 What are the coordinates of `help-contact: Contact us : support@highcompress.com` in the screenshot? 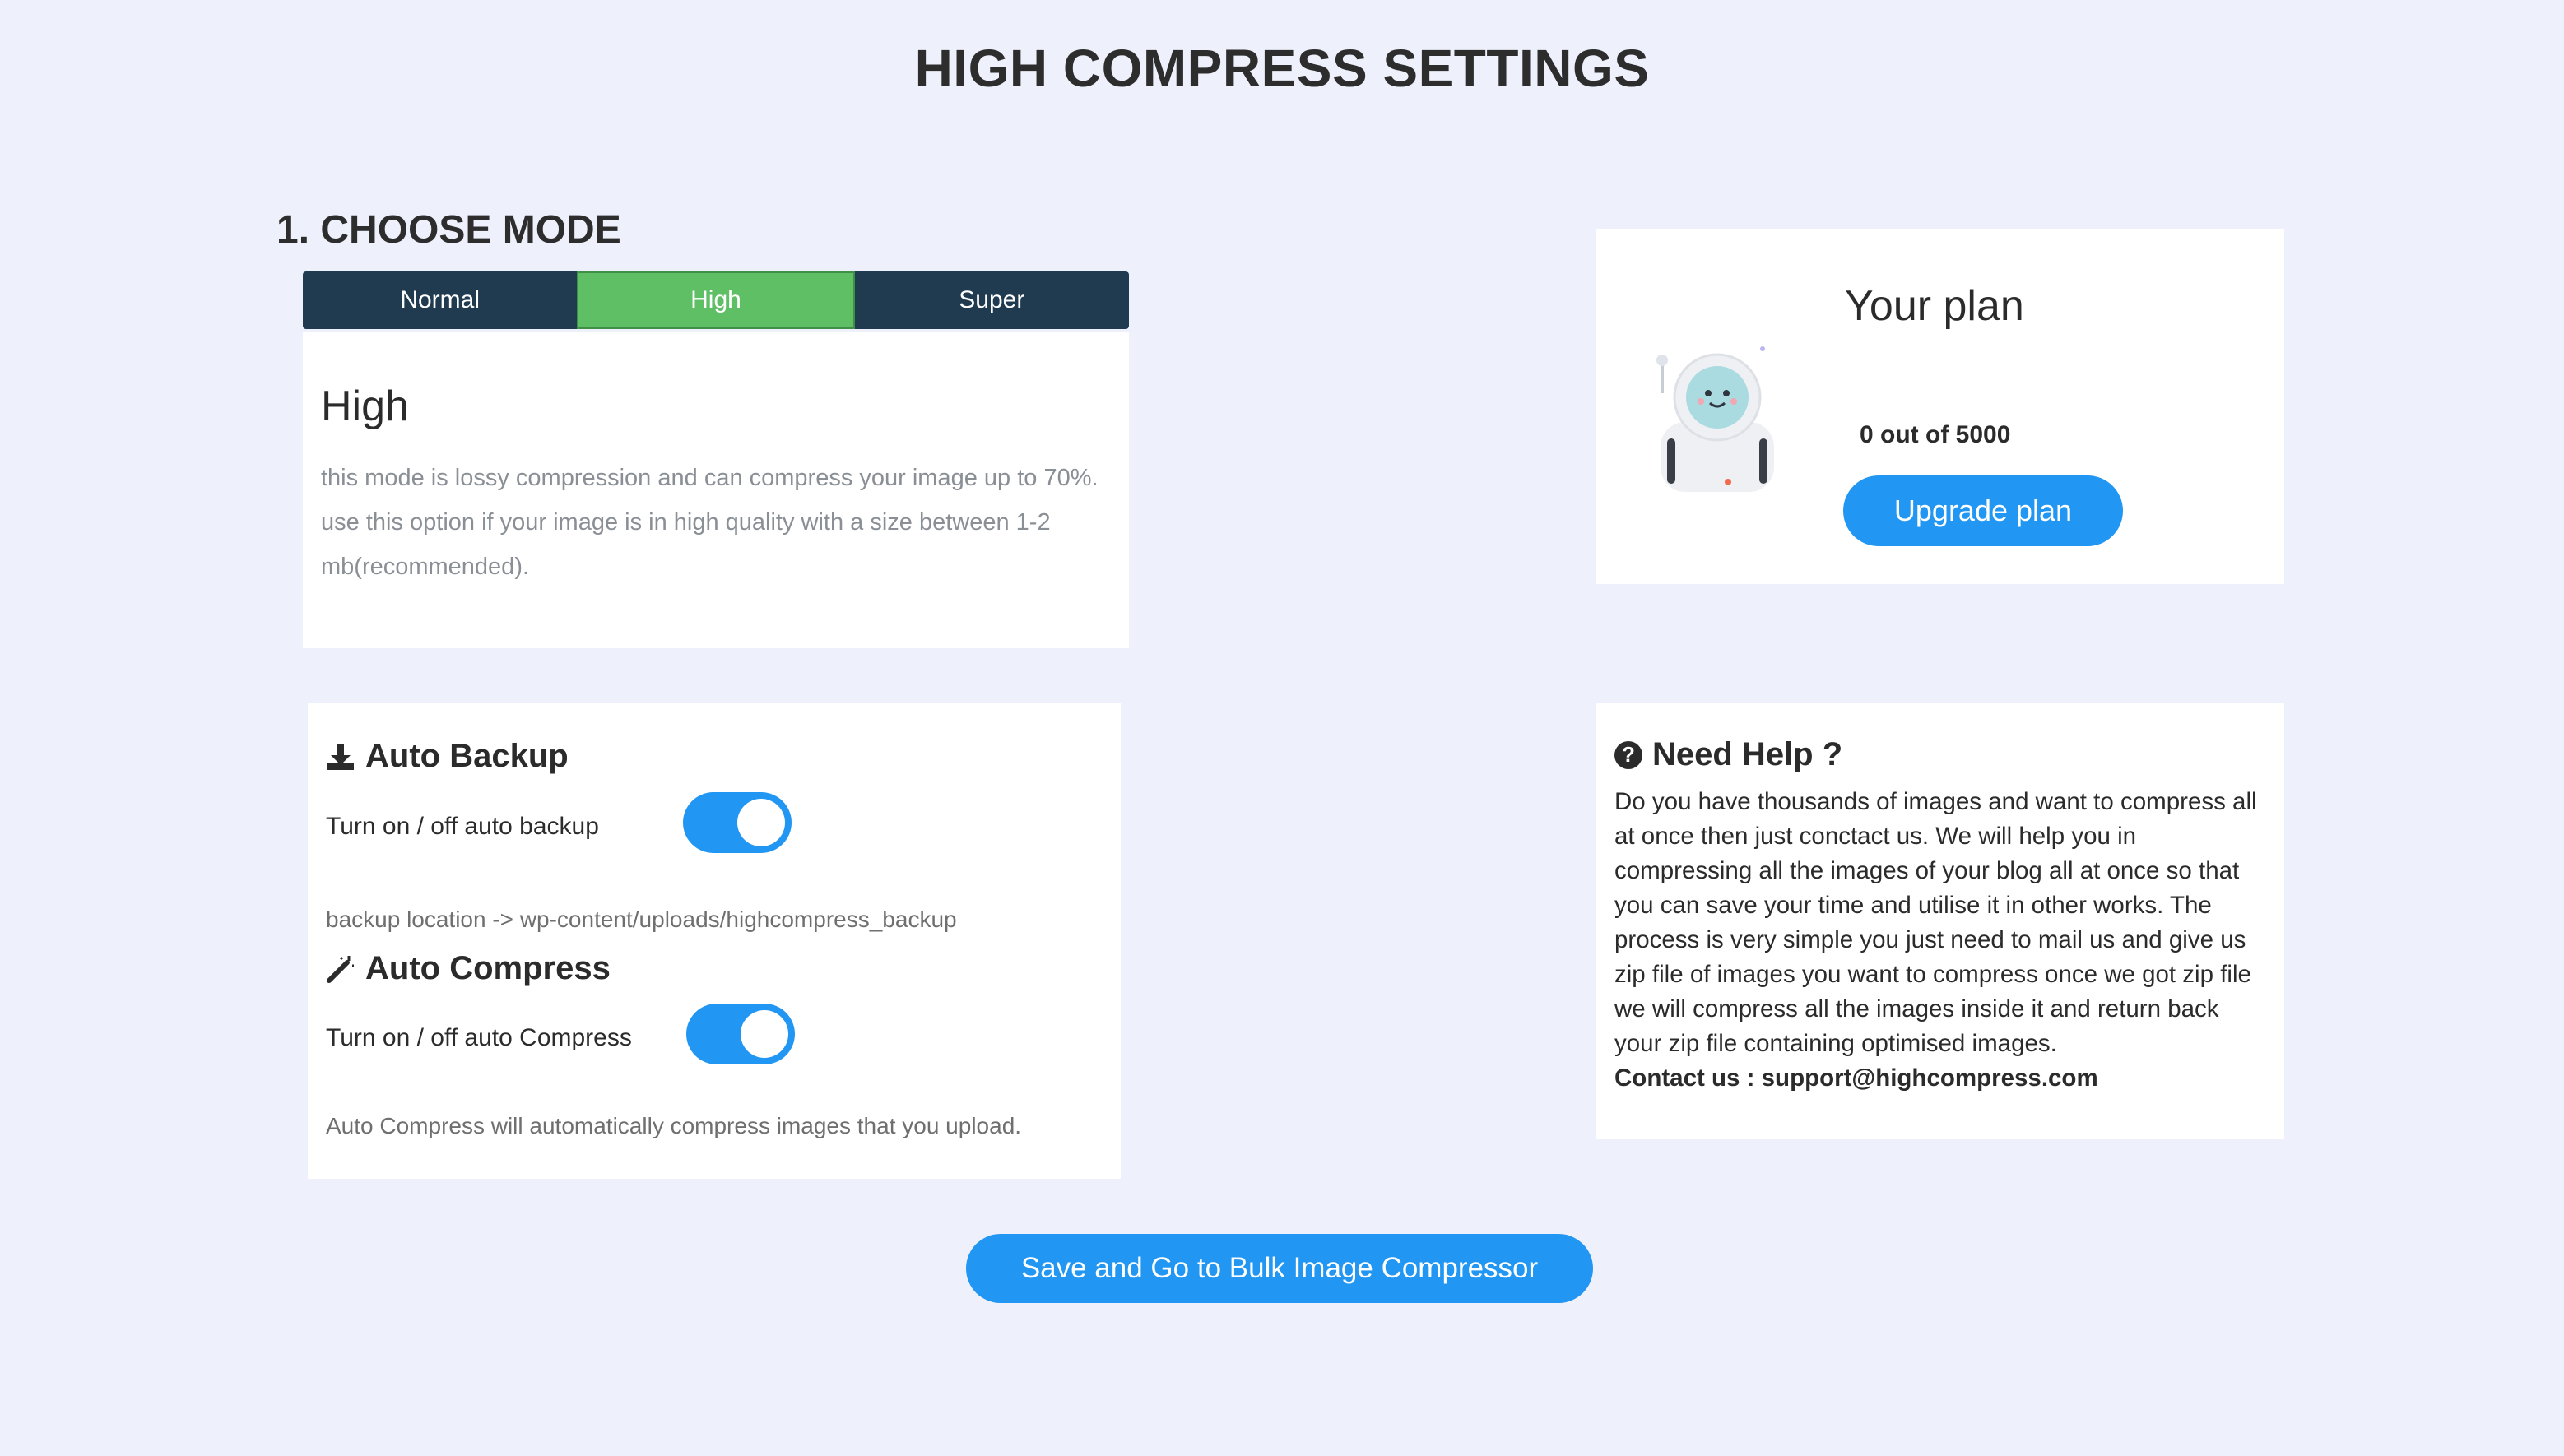 It's located at (1856, 1078).